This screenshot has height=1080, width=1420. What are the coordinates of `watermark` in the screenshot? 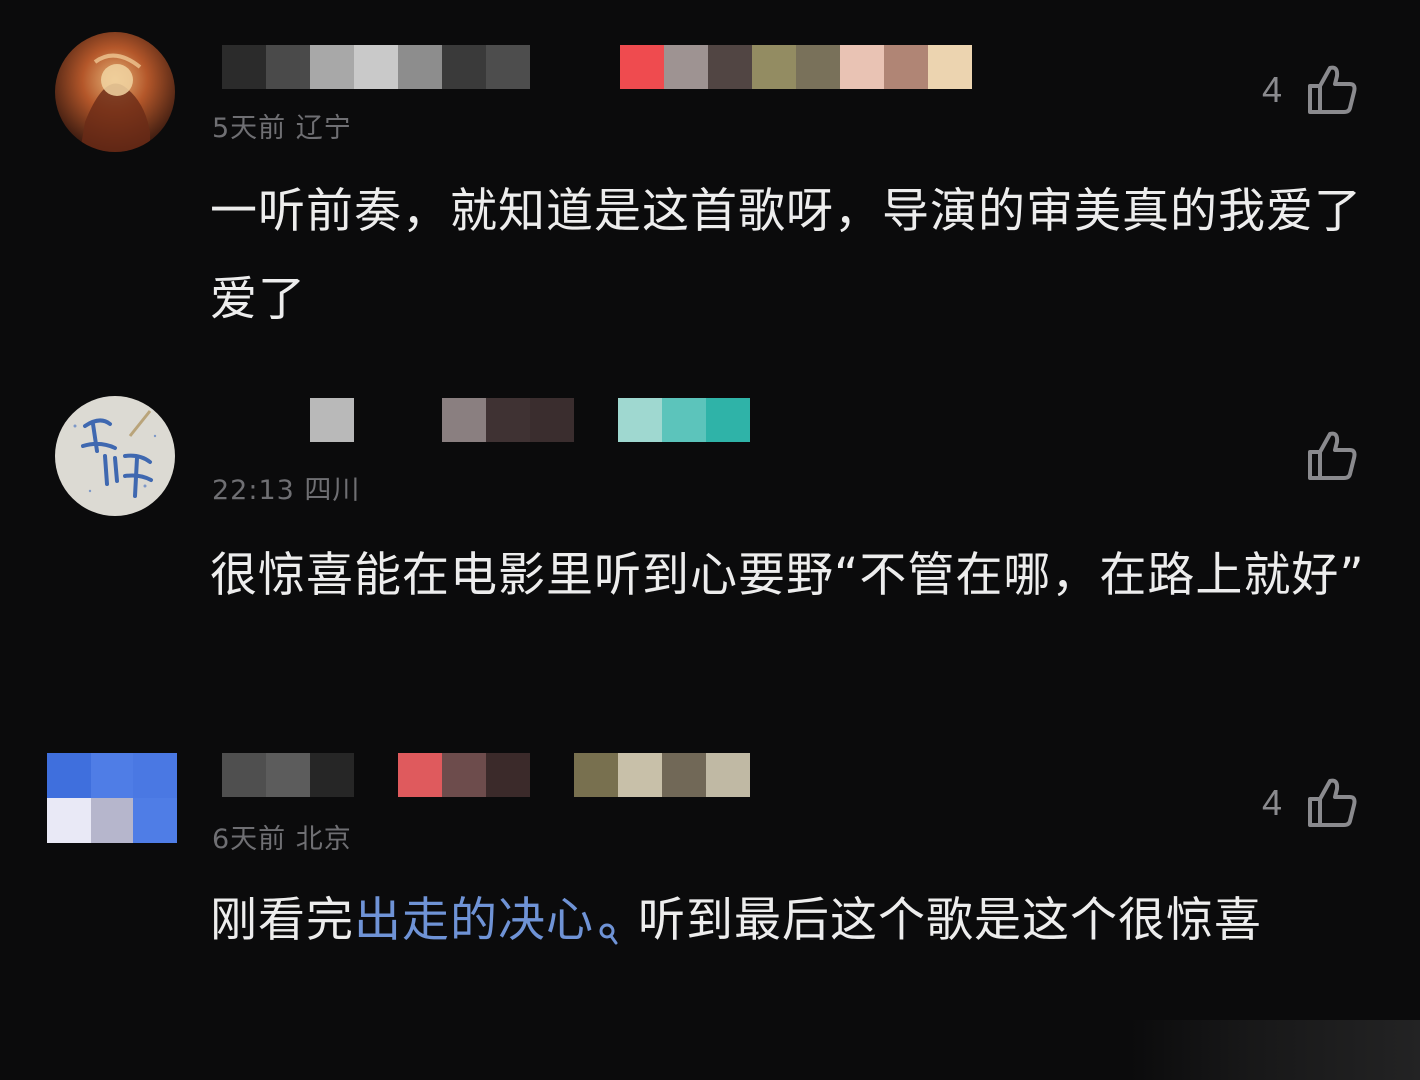 It's located at (1275, 1050).